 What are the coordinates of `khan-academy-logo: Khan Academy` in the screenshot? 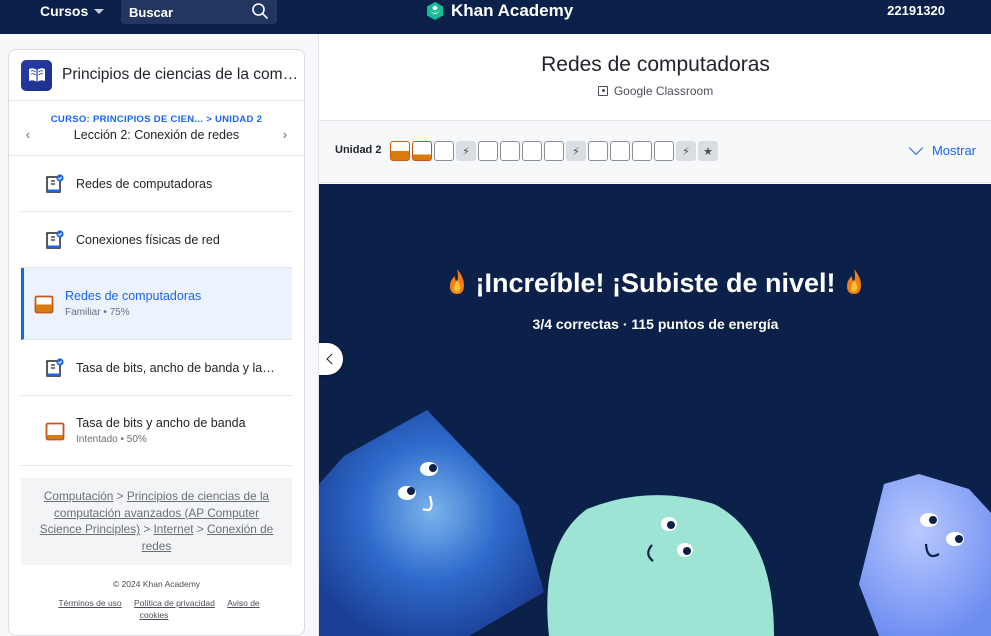 It's located at (499, 11).